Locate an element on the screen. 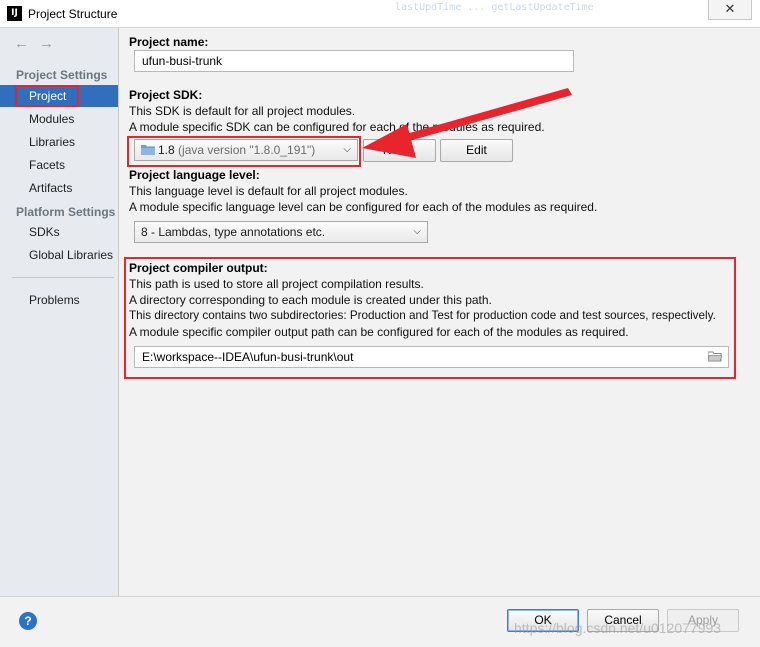 Image resolution: width=760 pixels, height=647 pixels. platform-settings-header: Platform Settings is located at coordinates (66, 212).